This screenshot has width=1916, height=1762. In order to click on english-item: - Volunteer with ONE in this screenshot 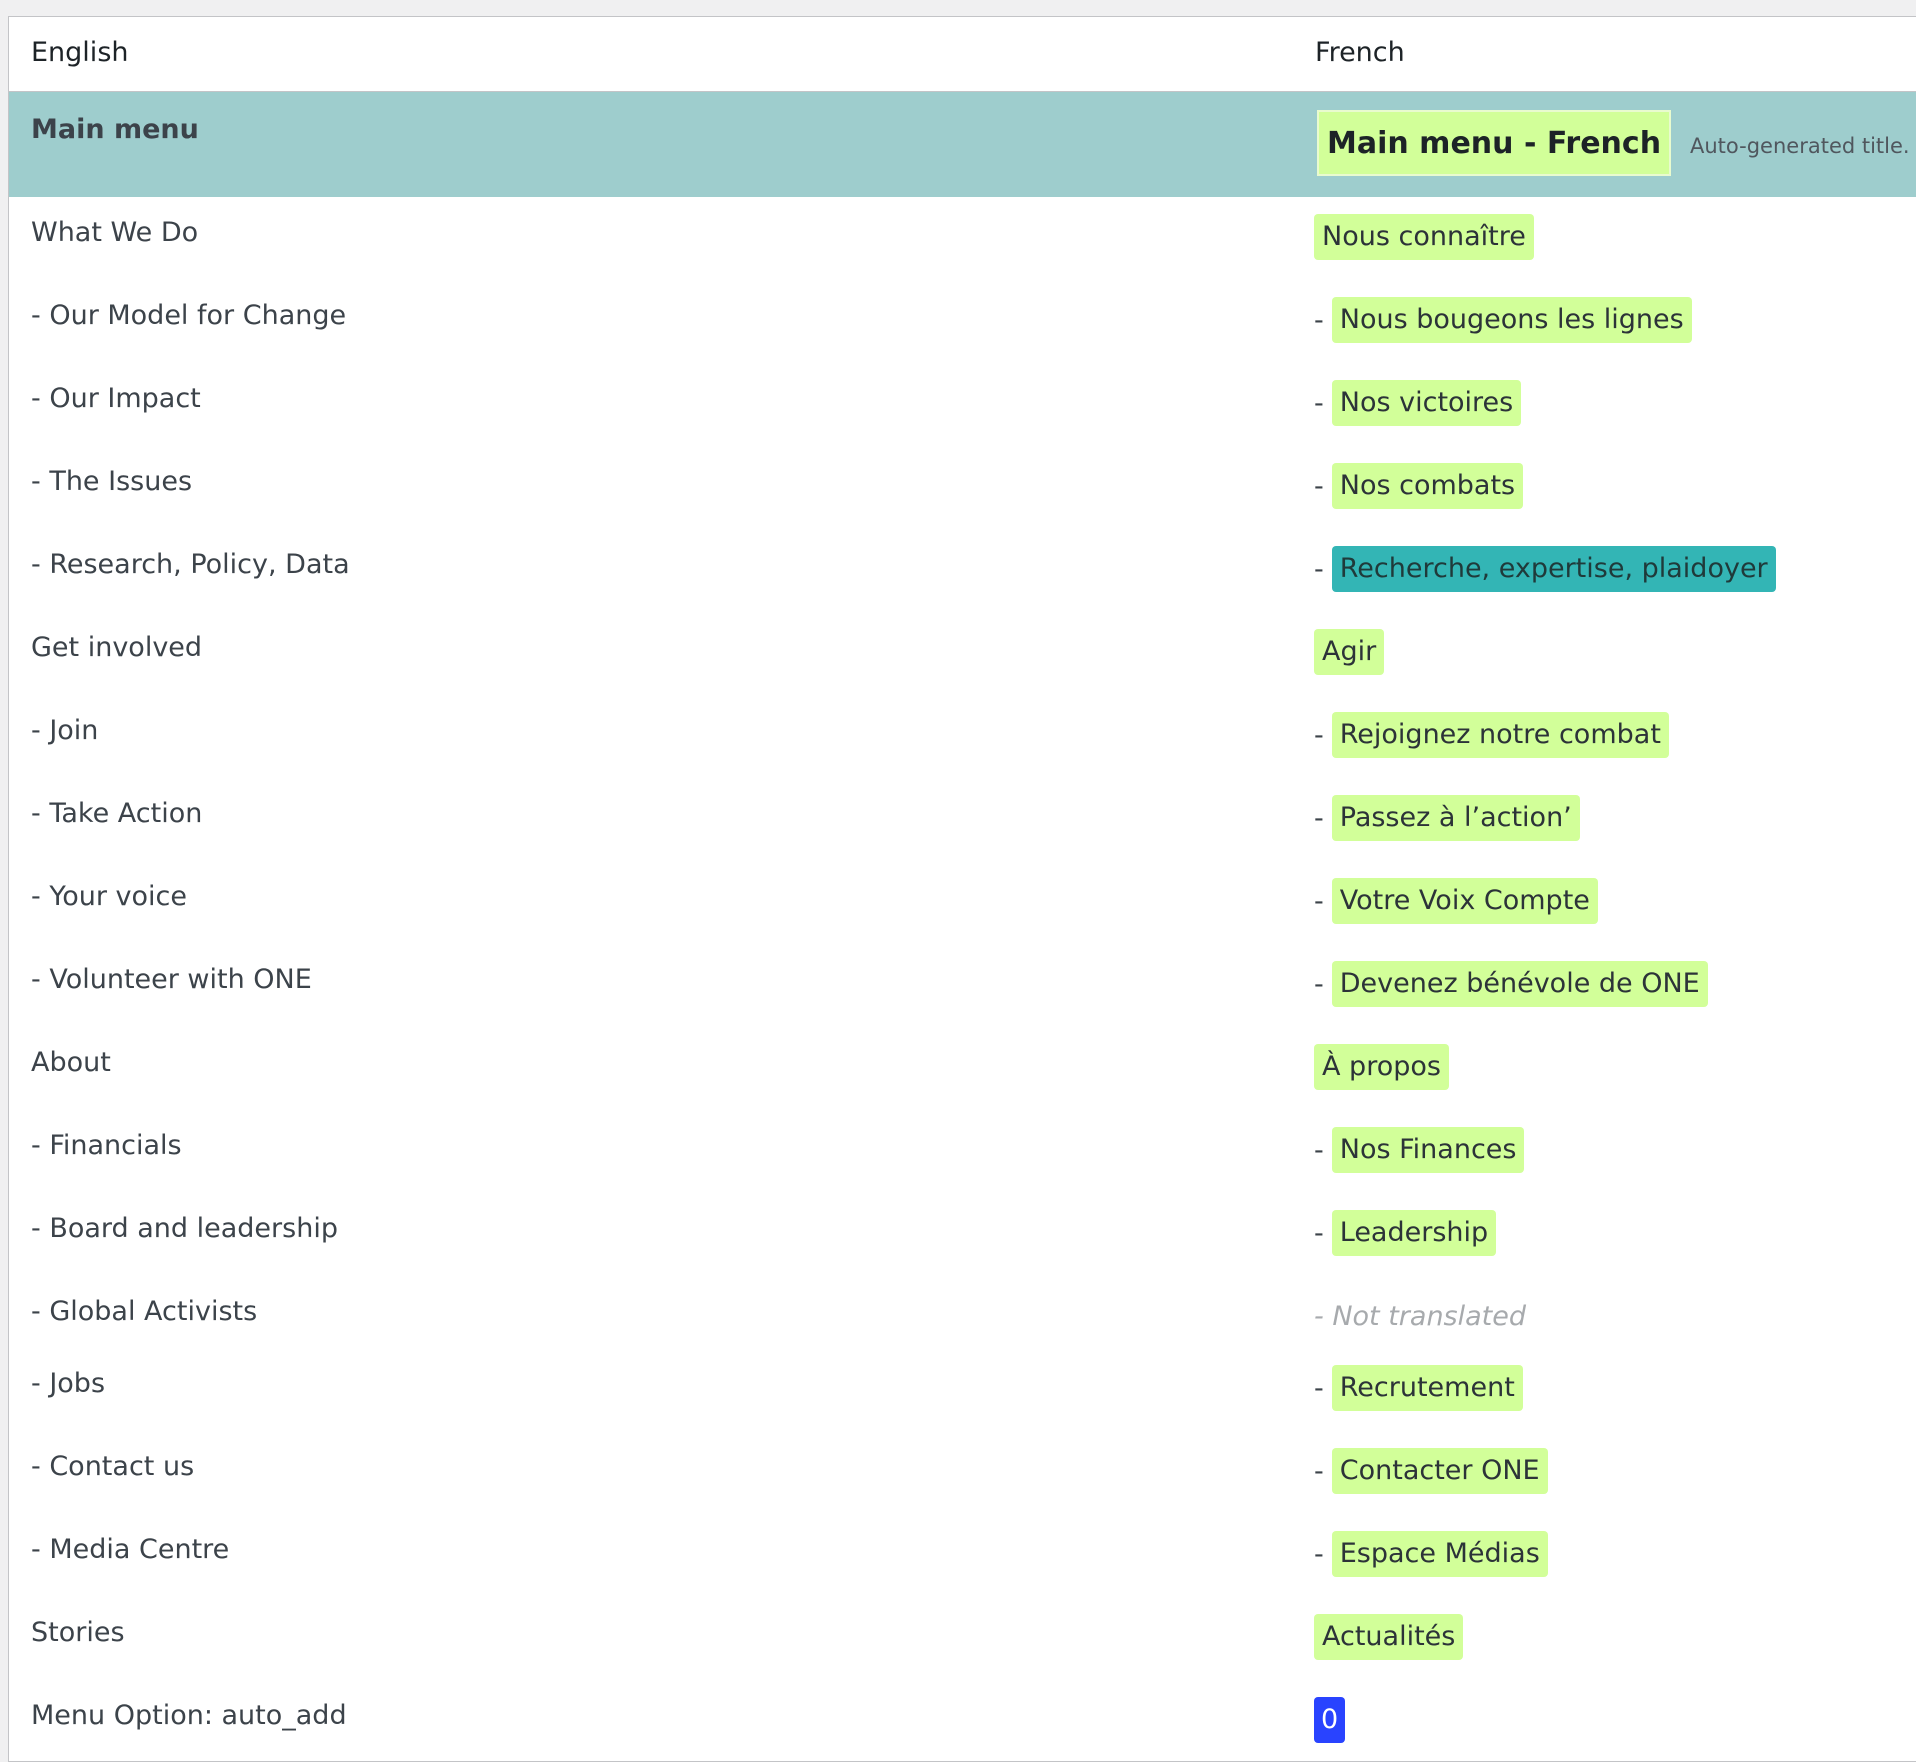, I will do `click(171, 979)`.